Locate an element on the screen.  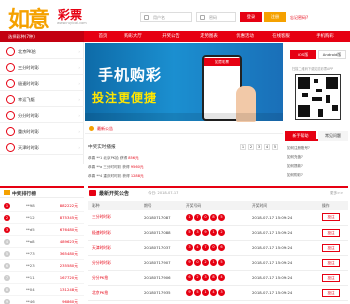
tab-help: 新手帮助 is located at coordinates (300, 136).